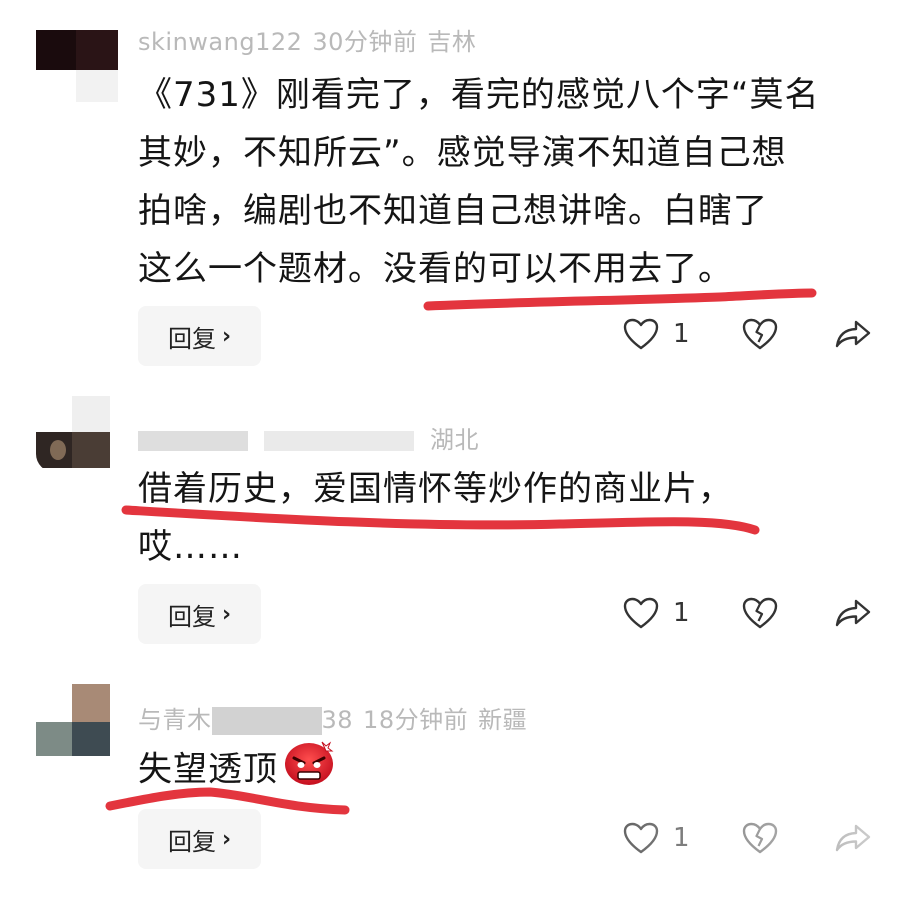 The height and width of the screenshot is (897, 922). What do you see at coordinates (208, 769) in the screenshot?
I see `comment-line: 失望透顶` at bounding box center [208, 769].